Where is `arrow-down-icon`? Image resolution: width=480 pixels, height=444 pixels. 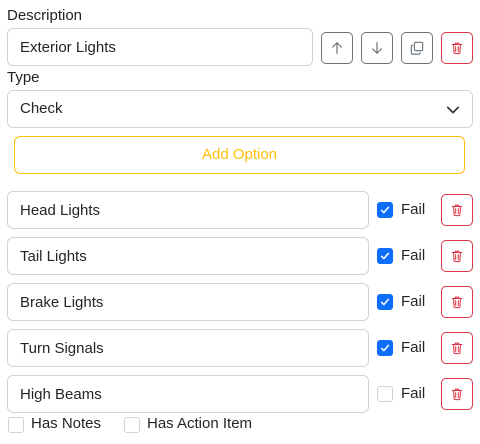 arrow-down-icon is located at coordinates (377, 48).